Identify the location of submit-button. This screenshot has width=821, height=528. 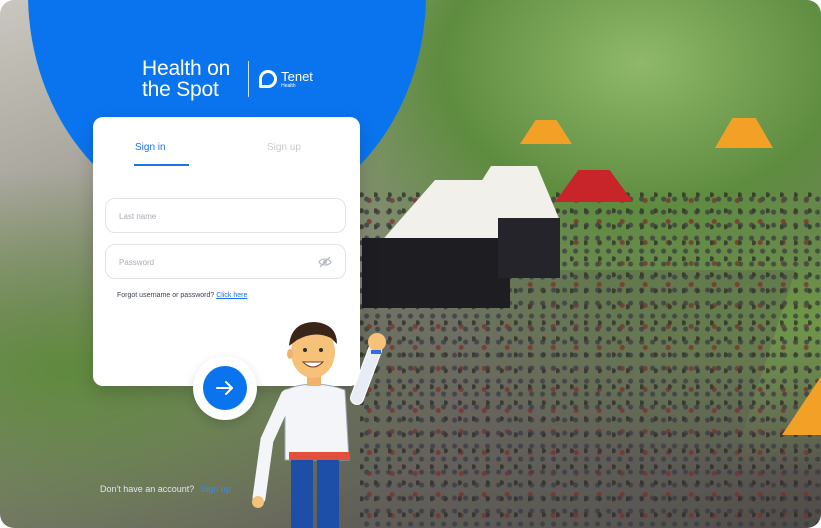
(225, 388).